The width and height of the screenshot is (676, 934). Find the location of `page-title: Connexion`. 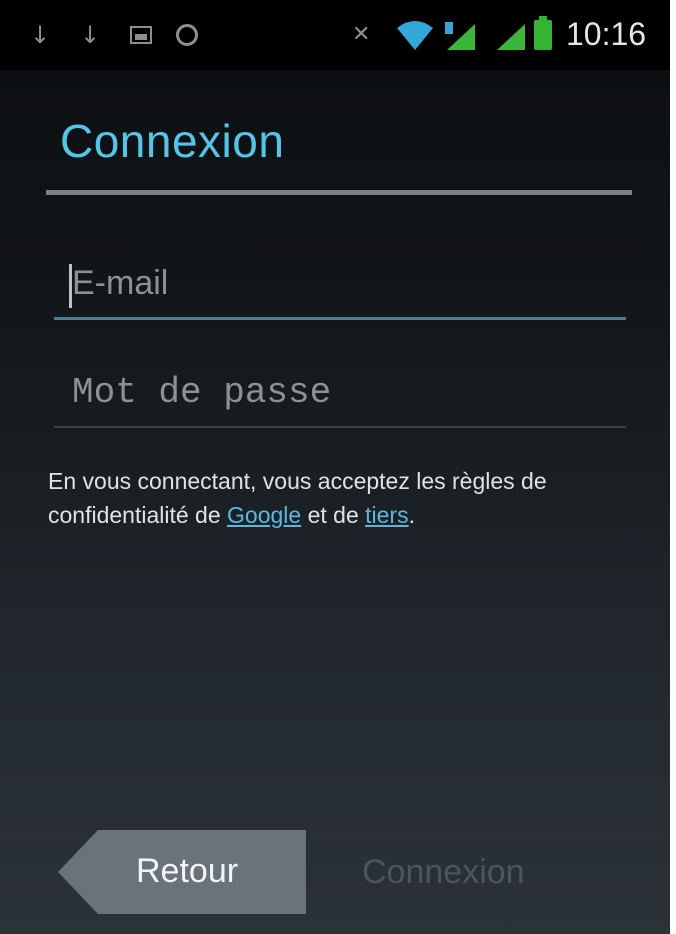

page-title: Connexion is located at coordinates (172, 141).